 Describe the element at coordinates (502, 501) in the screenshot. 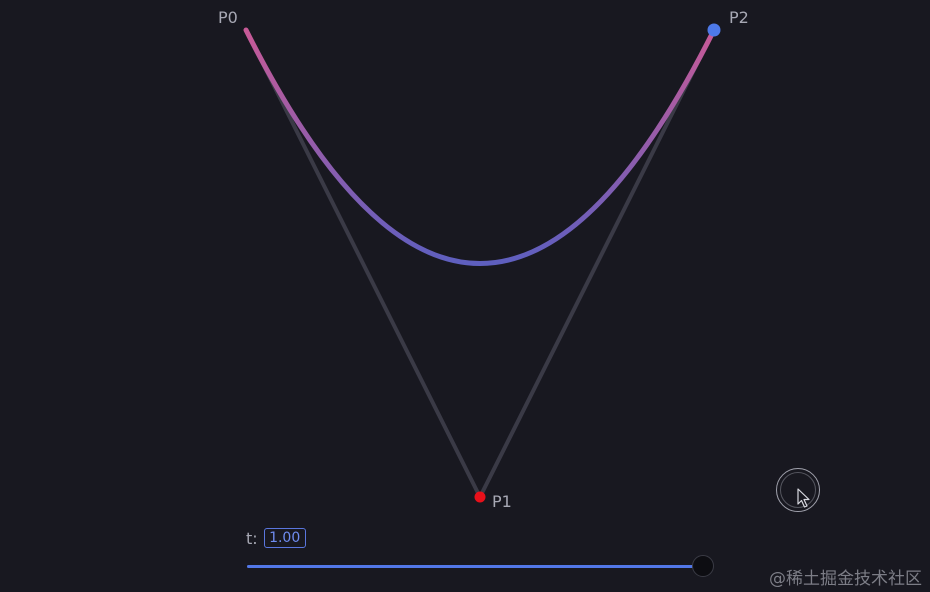

I see `p1-label: P1` at that location.